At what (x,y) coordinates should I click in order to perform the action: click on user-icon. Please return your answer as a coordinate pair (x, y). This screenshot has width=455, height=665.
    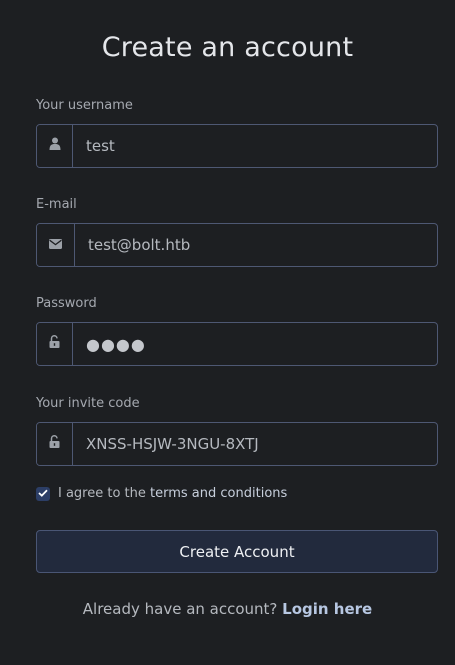
    Looking at the image, I should click on (55, 146).